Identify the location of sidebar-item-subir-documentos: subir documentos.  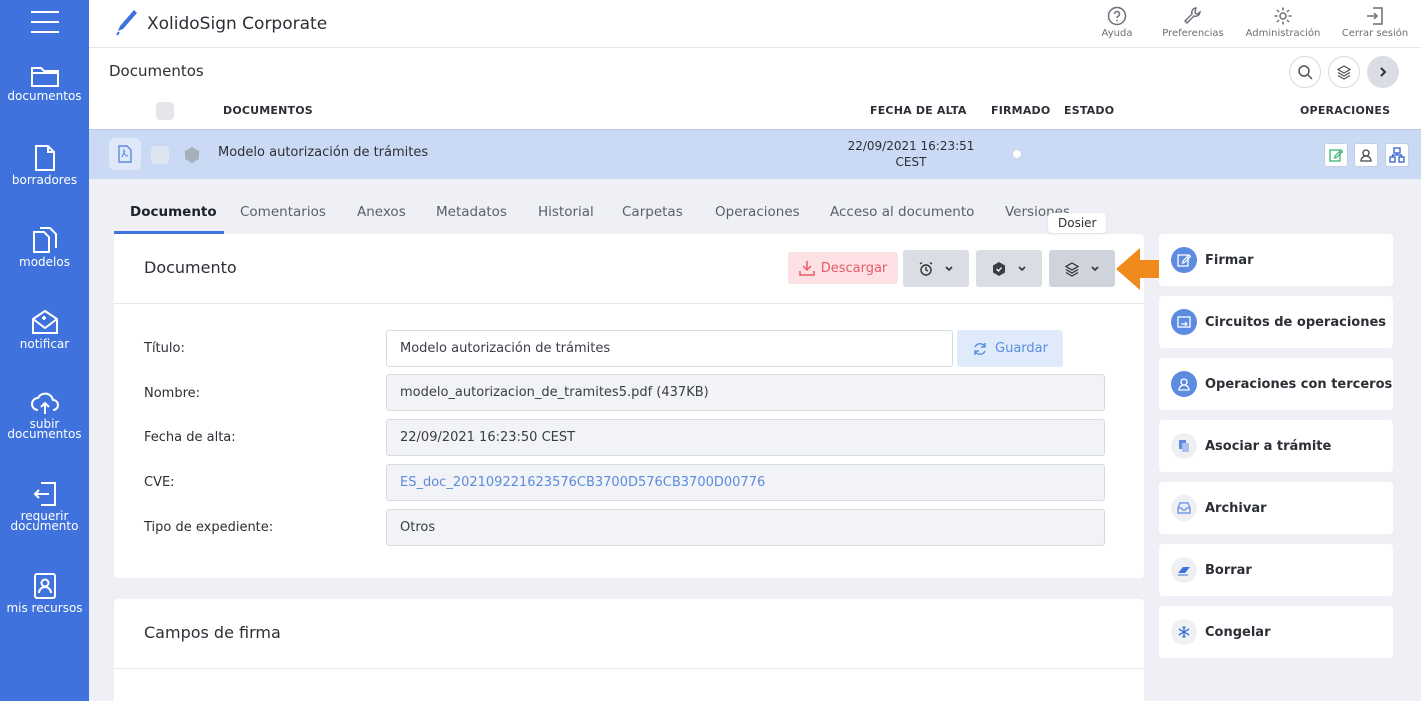
(44, 415).